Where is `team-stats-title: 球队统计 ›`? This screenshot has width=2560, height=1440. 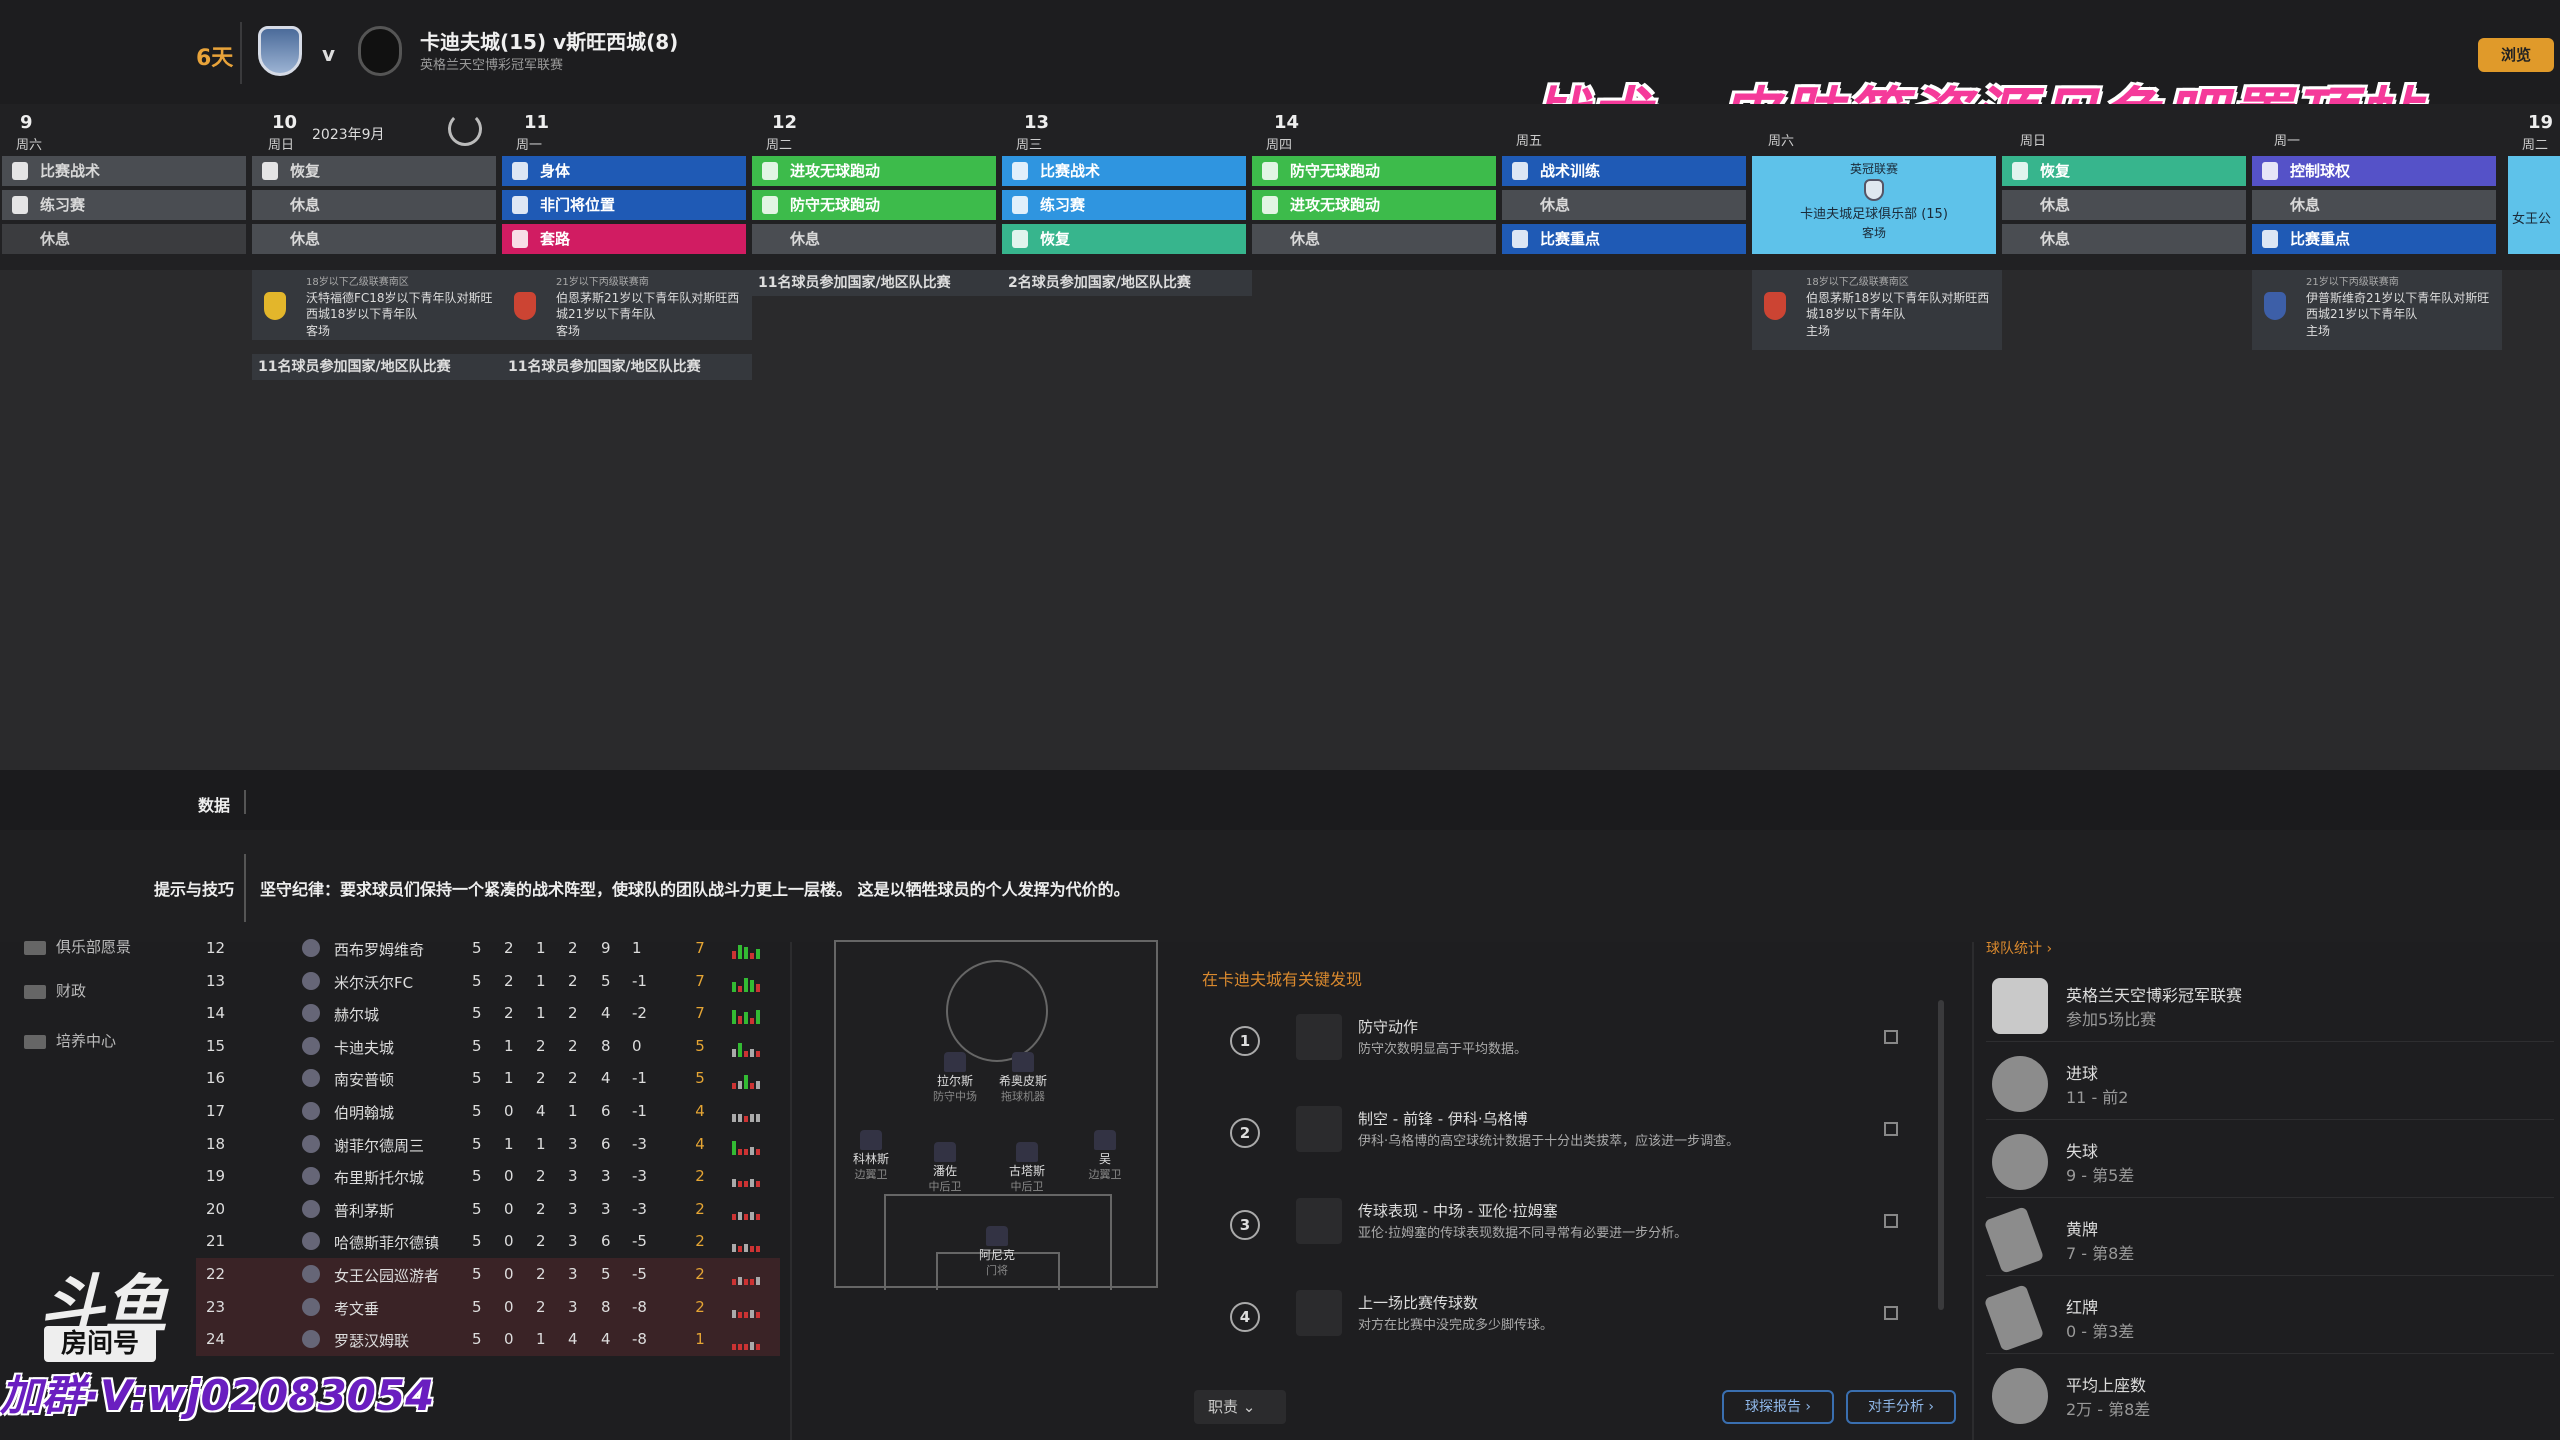
team-stats-title: 球队统计 › is located at coordinates (2019, 948).